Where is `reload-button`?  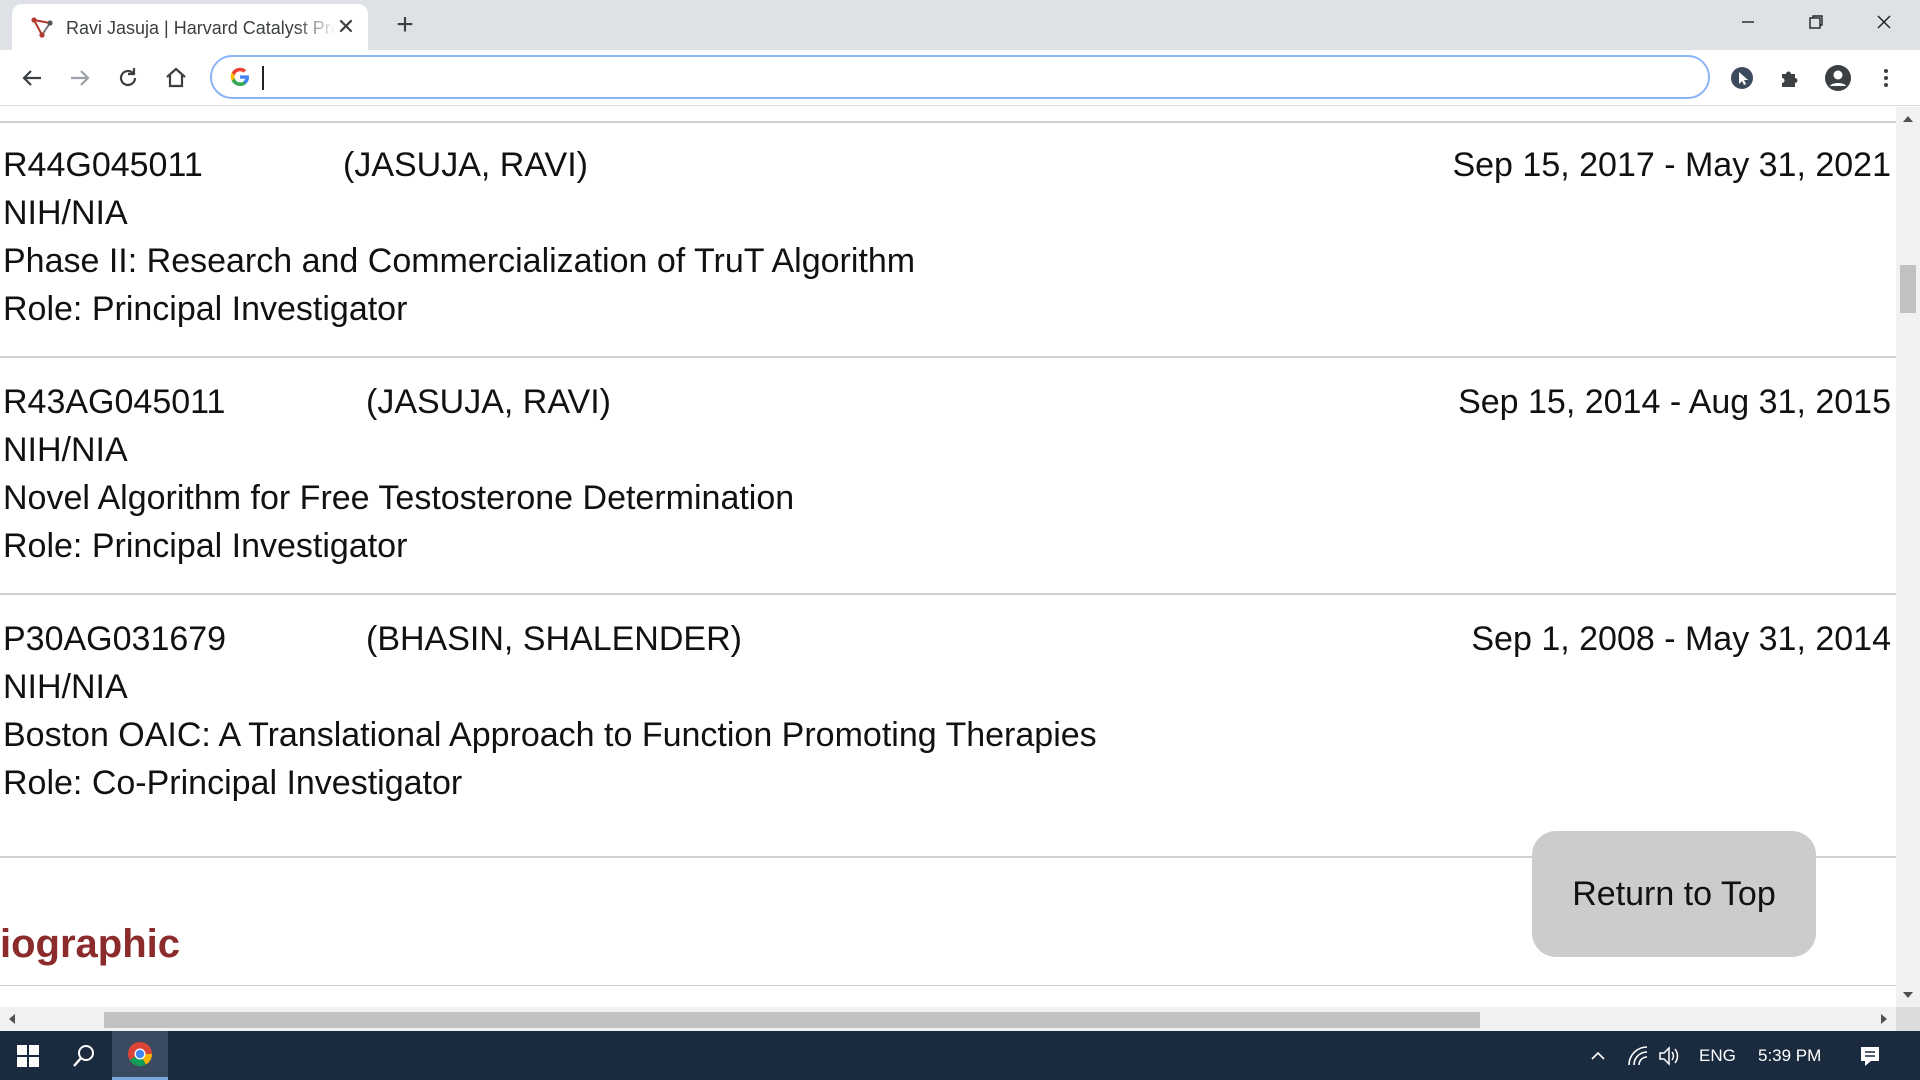
reload-button is located at coordinates (128, 78).